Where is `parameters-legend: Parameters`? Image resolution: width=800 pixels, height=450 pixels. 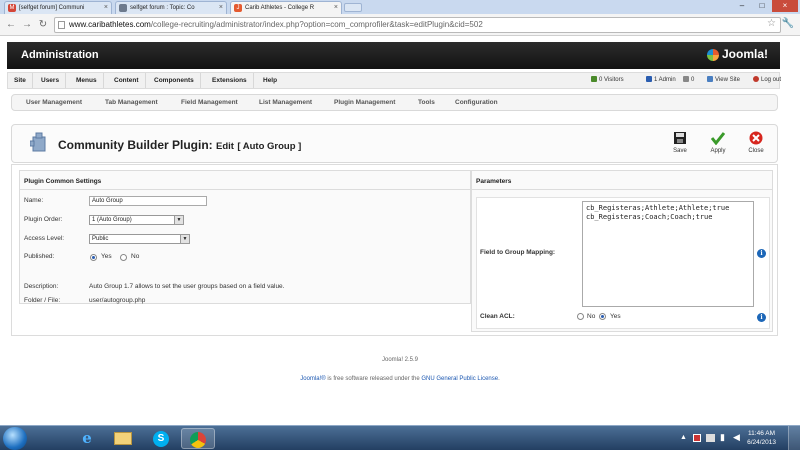 parameters-legend: Parameters is located at coordinates (494, 181).